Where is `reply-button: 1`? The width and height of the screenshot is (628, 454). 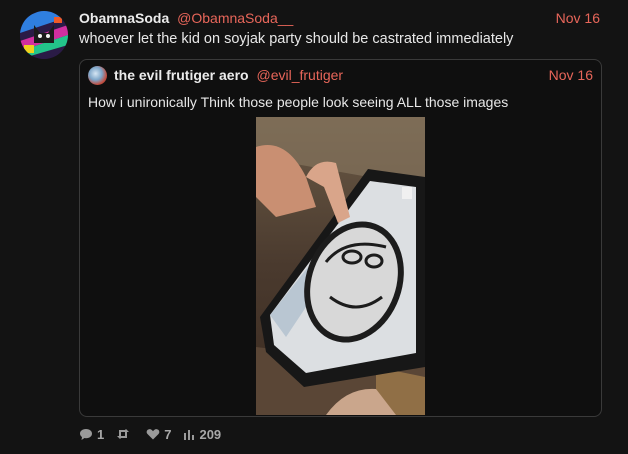
reply-button: 1 is located at coordinates (91, 434).